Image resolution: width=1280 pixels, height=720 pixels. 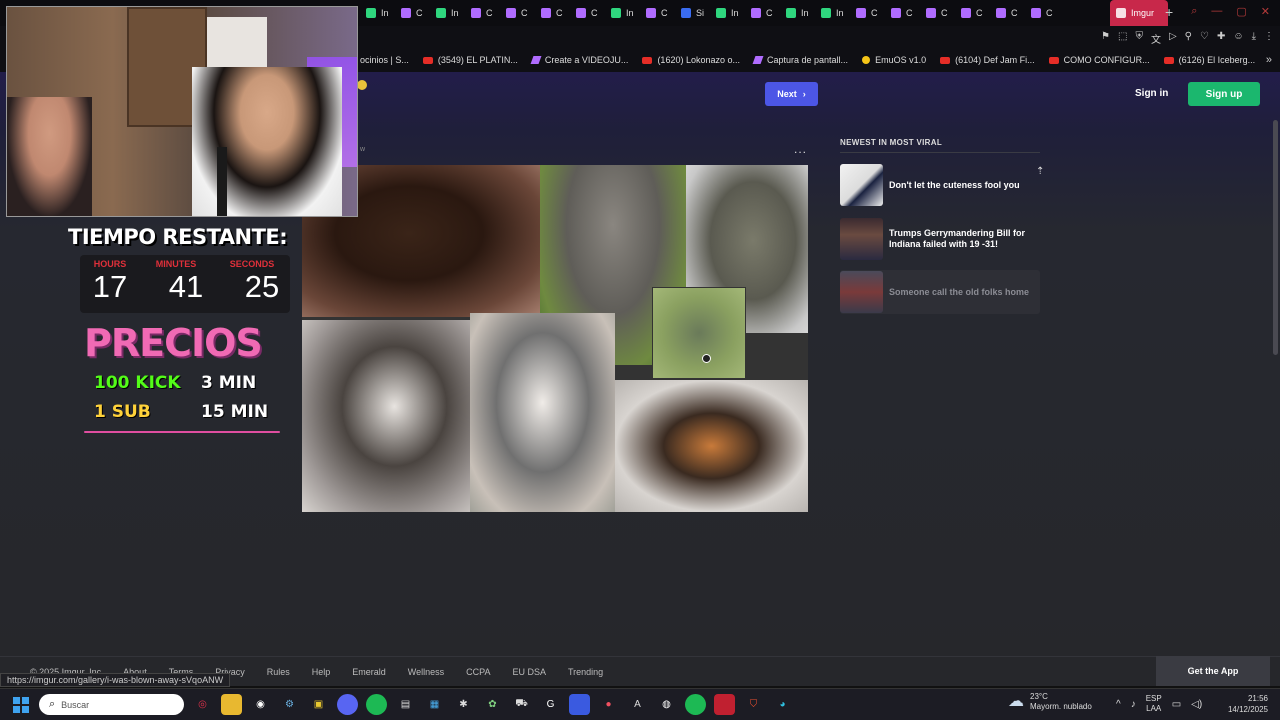 I want to click on imgur-favicon-icon, so click(x=1121, y=13).